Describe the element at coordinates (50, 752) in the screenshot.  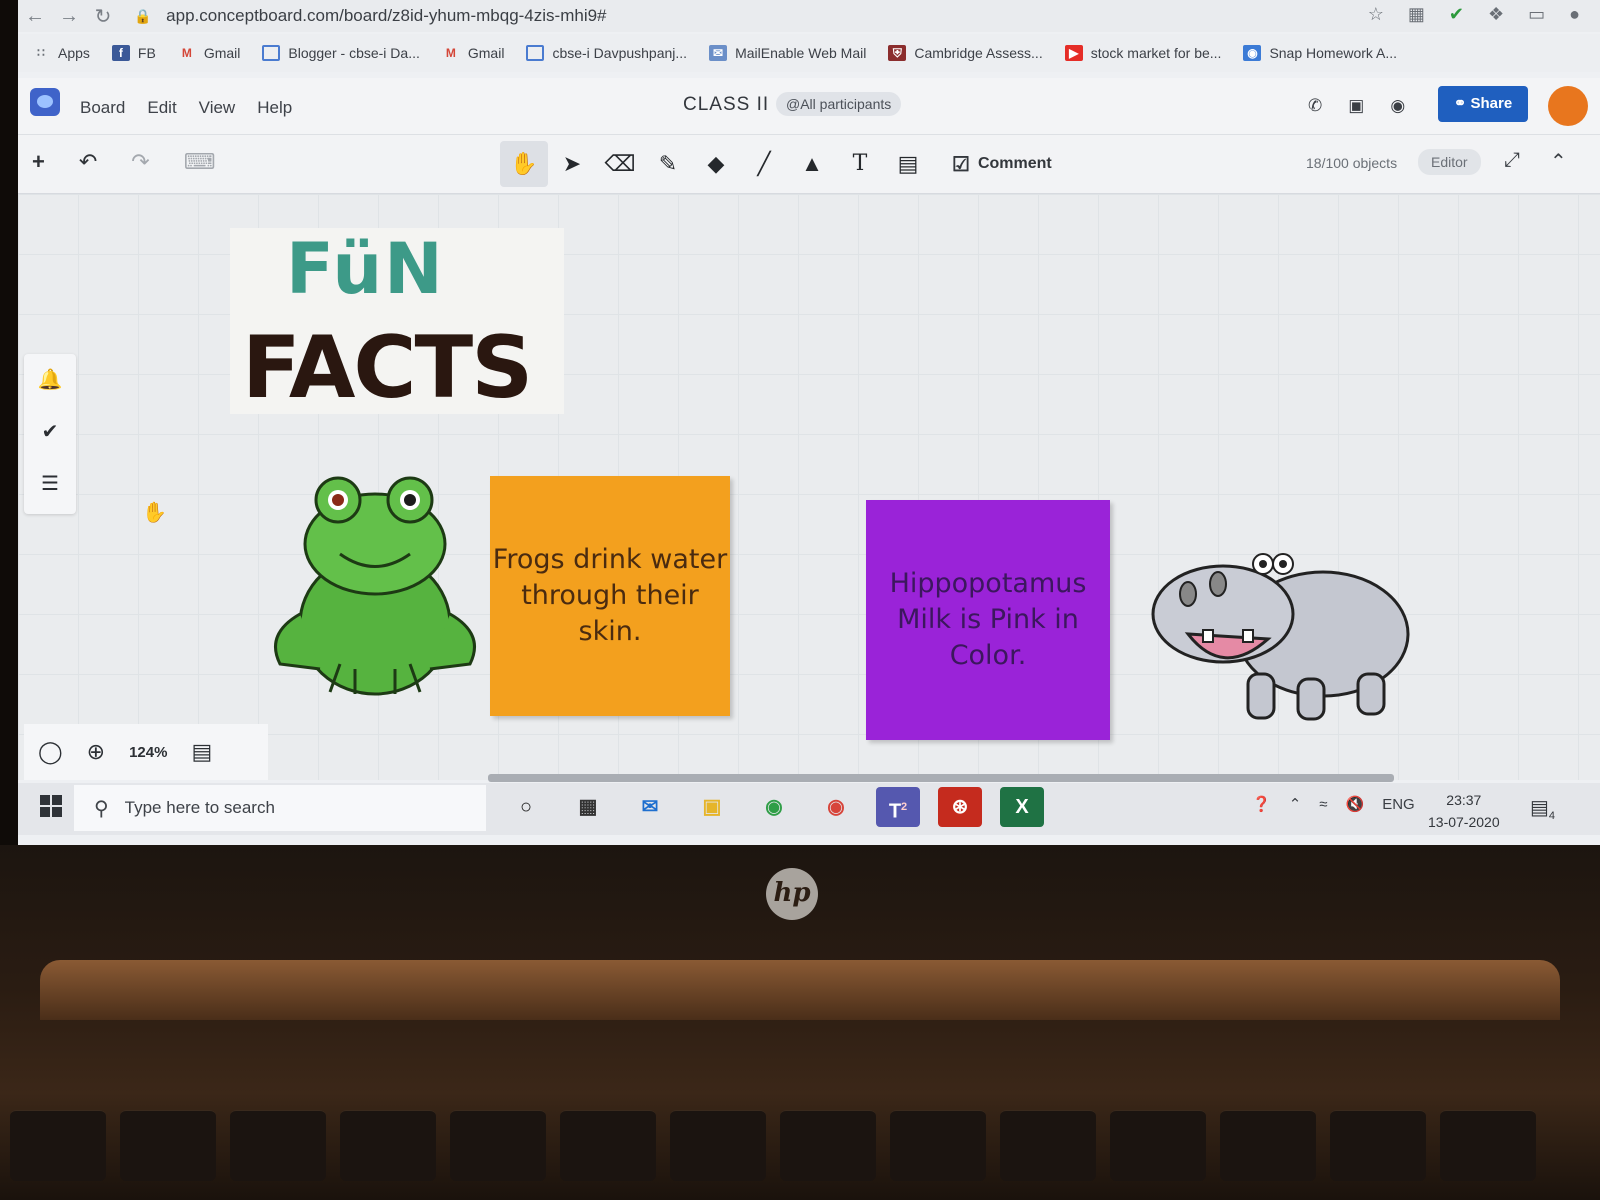
I see `navigator-compass-icon: ◯` at that location.